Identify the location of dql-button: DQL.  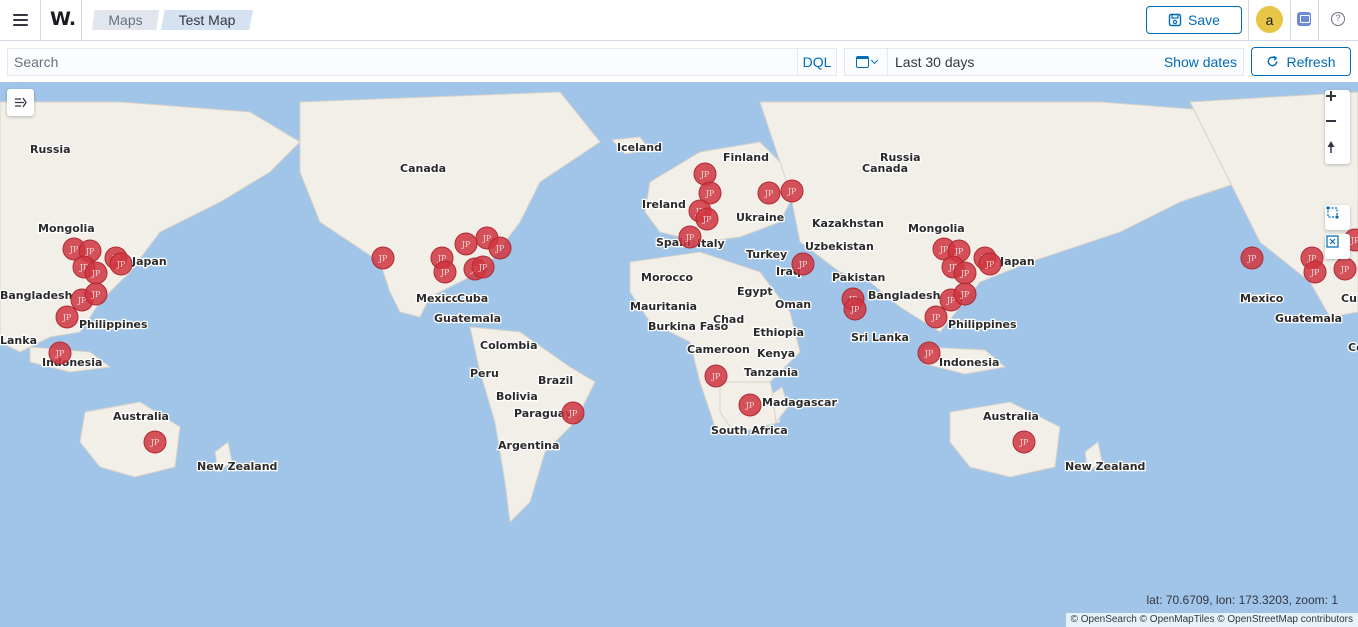
(817, 62).